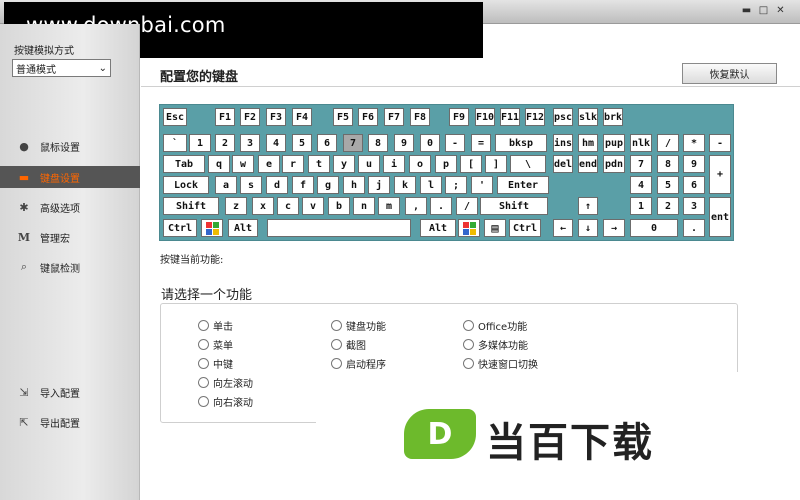 The height and width of the screenshot is (500, 800). I want to click on key-f3-fn: F3, so click(276, 117).